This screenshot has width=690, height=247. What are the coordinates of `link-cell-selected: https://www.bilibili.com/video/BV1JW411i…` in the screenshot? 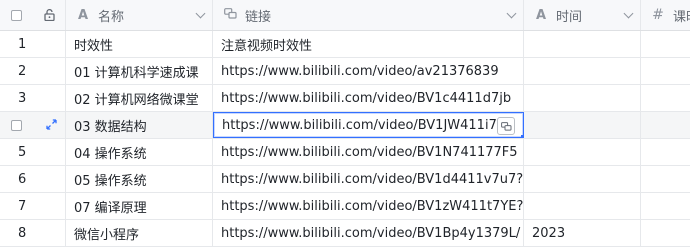 It's located at (368, 125).